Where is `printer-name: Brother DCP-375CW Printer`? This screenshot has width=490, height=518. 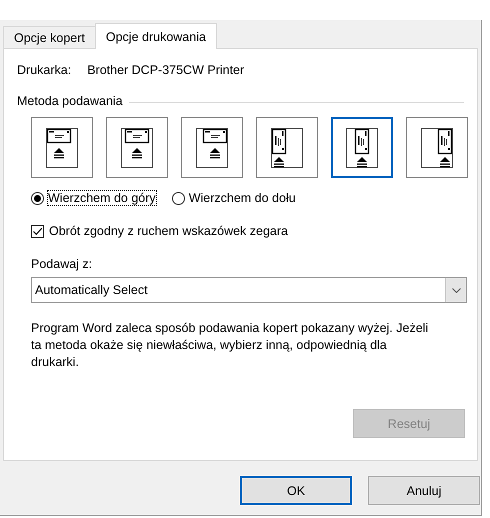
printer-name: Brother DCP-375CW Printer is located at coordinates (165, 70).